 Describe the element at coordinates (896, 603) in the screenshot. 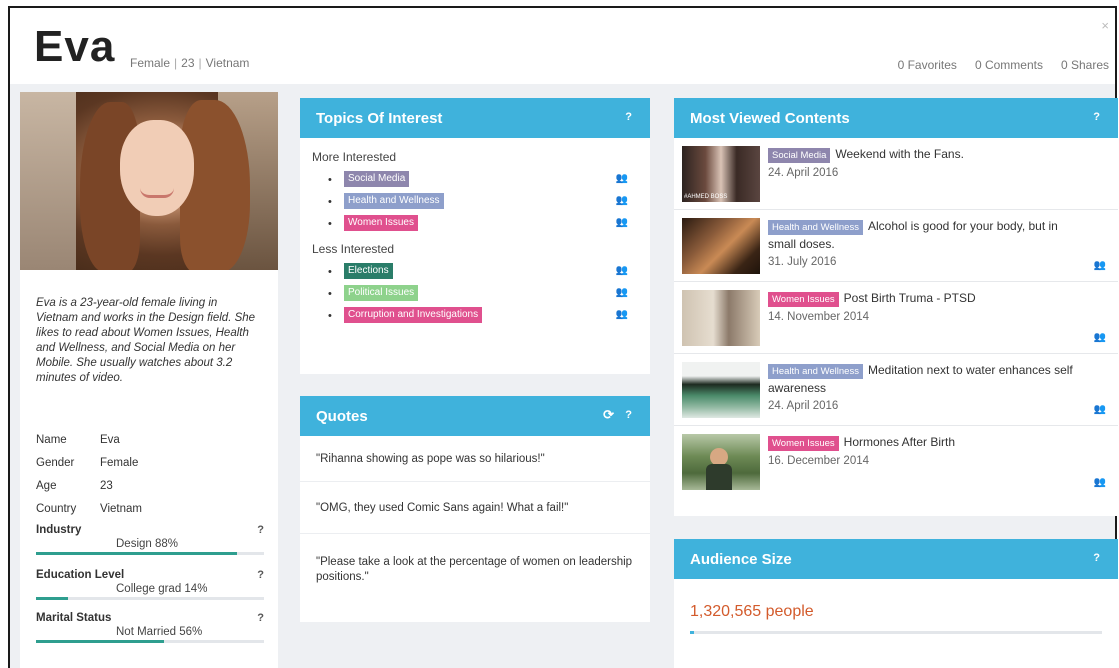

I see `audience-panel: Audience Size ? 1,320,565 people` at that location.